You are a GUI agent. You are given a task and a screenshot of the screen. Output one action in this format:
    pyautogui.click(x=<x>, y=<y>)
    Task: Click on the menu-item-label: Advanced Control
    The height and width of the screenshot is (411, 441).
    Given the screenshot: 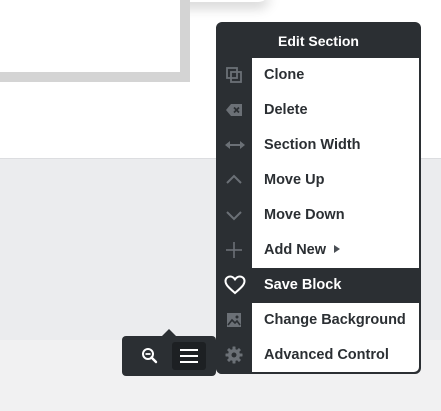 What is the action you would take?
    pyautogui.click(x=326, y=355)
    